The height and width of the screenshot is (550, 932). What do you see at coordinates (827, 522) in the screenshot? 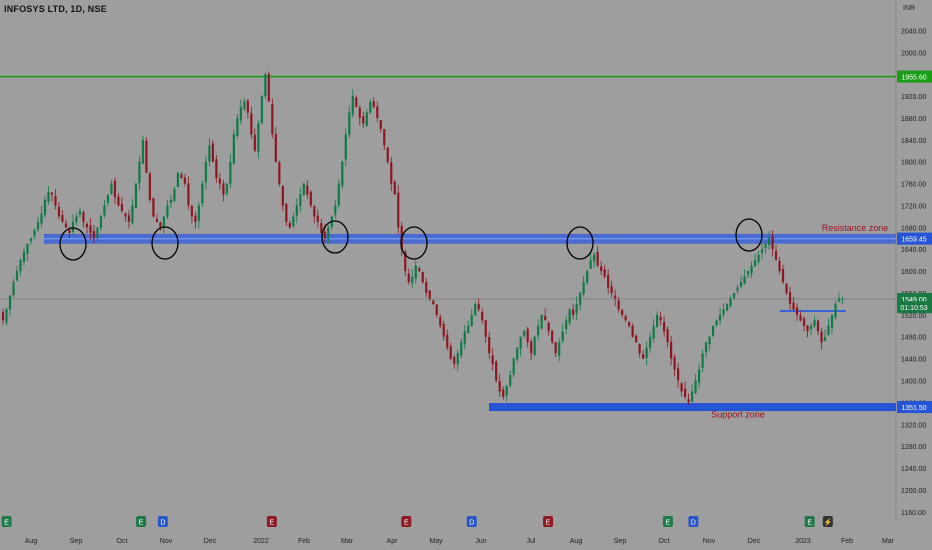
I see `event-marker-letter: ⚡` at bounding box center [827, 522].